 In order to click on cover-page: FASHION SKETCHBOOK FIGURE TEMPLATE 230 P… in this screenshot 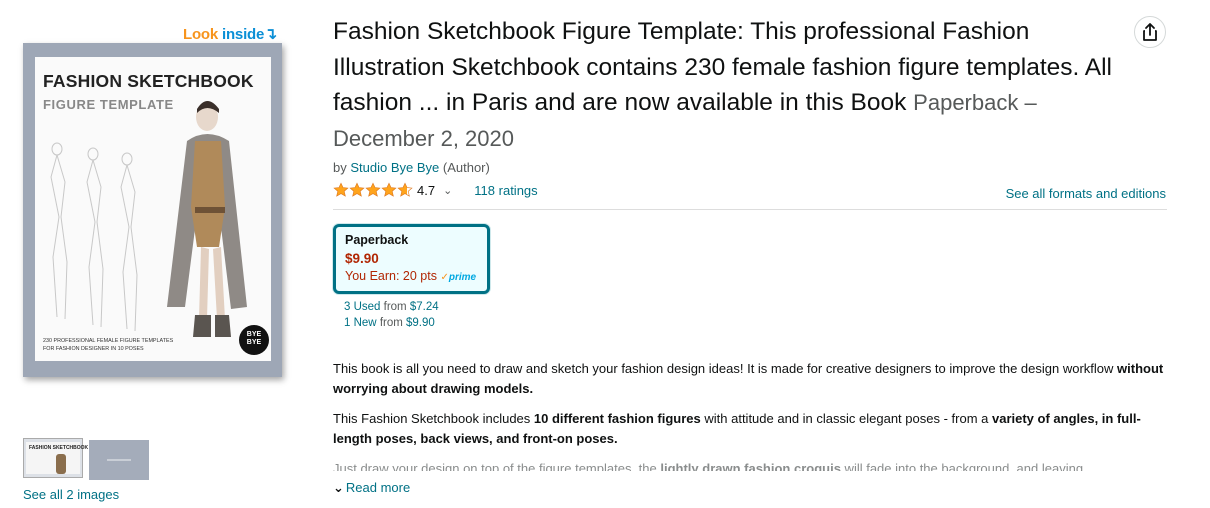, I will do `click(153, 209)`.